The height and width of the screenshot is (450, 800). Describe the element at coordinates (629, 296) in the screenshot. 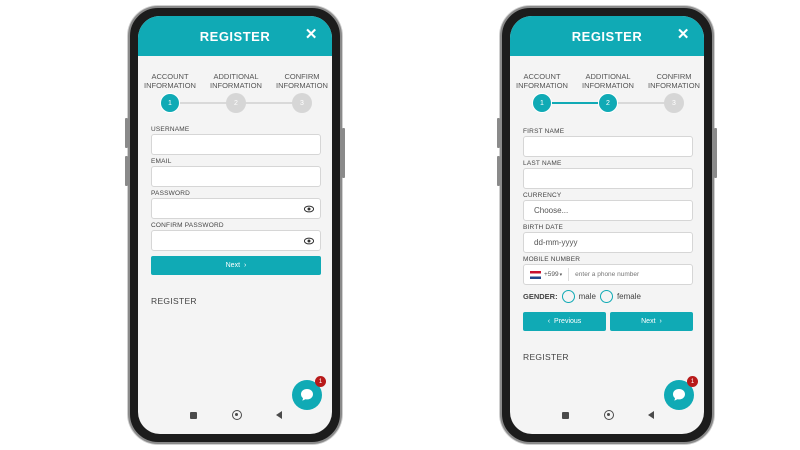

I see `gender-female-label: female` at that location.